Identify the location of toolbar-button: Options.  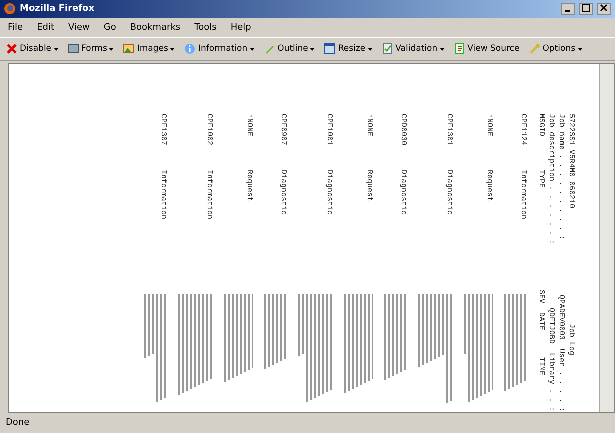
(555, 49).